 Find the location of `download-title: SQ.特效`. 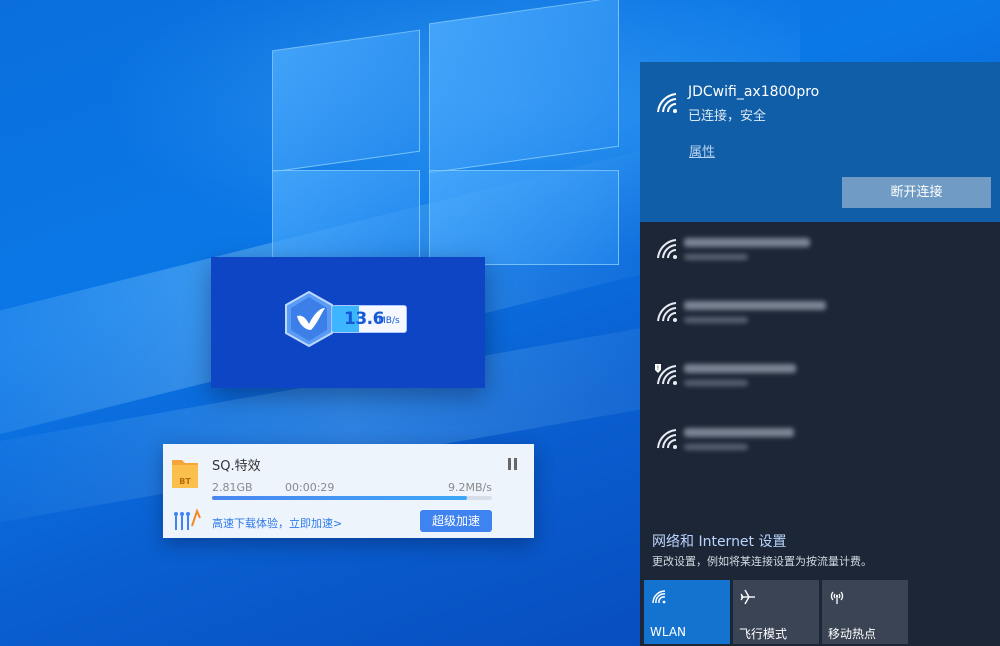

download-title: SQ.特效 is located at coordinates (236, 466).